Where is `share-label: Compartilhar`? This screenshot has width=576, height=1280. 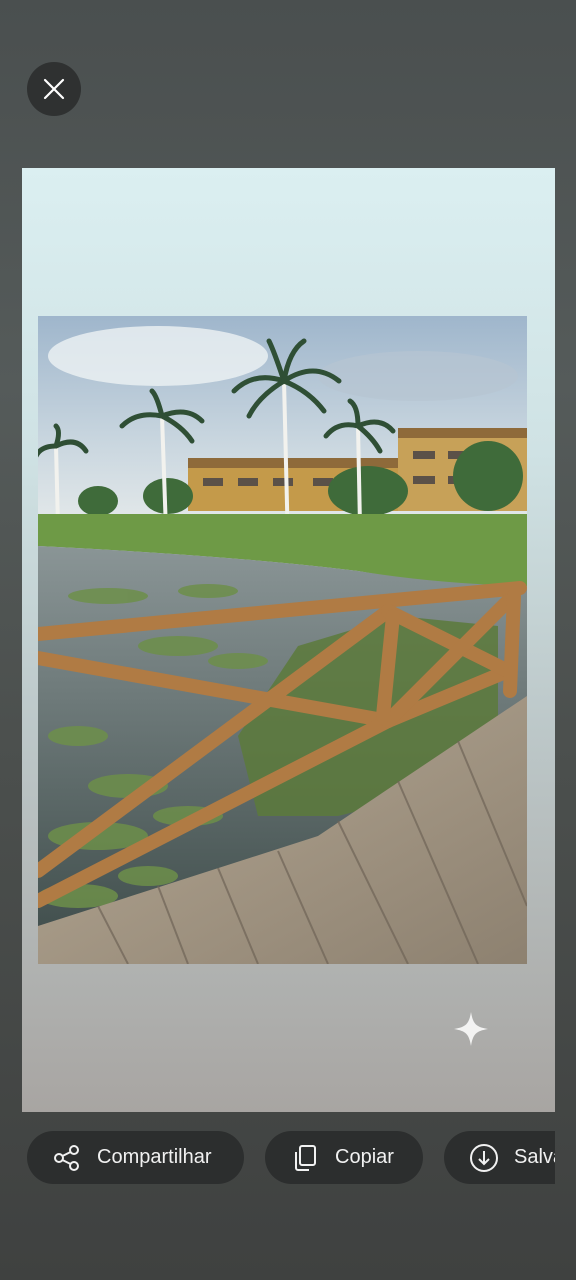 share-label: Compartilhar is located at coordinates (154, 1157).